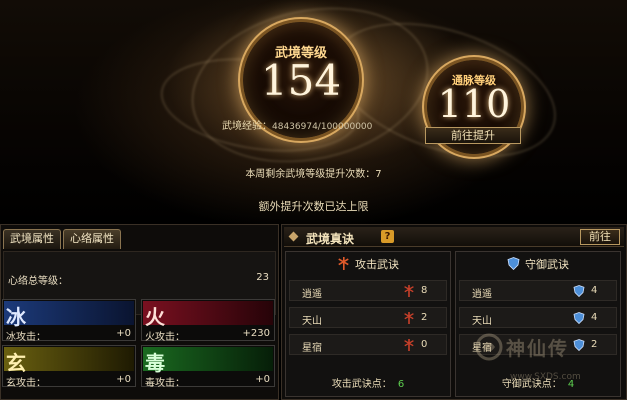  I want to click on xinluo-total-value: 23, so click(262, 277).